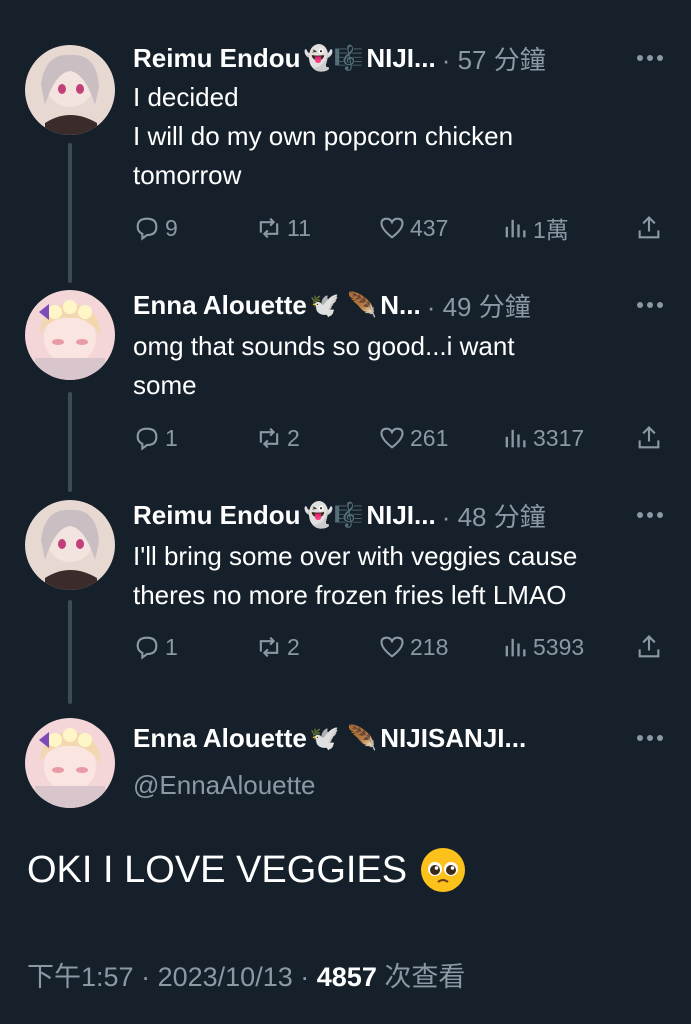 Image resolution: width=691 pixels, height=1024 pixels. Describe the element at coordinates (225, 977) in the screenshot. I see `tweet-date: 2023/10/13` at that location.